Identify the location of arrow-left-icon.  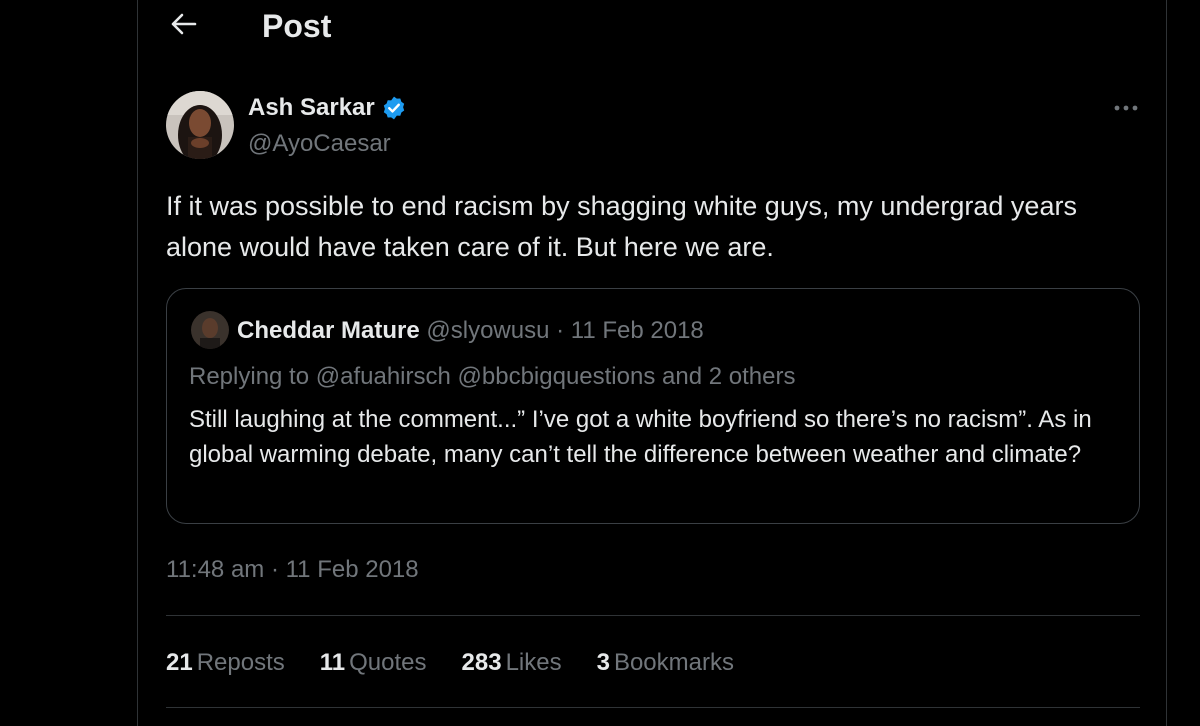
(184, 24).